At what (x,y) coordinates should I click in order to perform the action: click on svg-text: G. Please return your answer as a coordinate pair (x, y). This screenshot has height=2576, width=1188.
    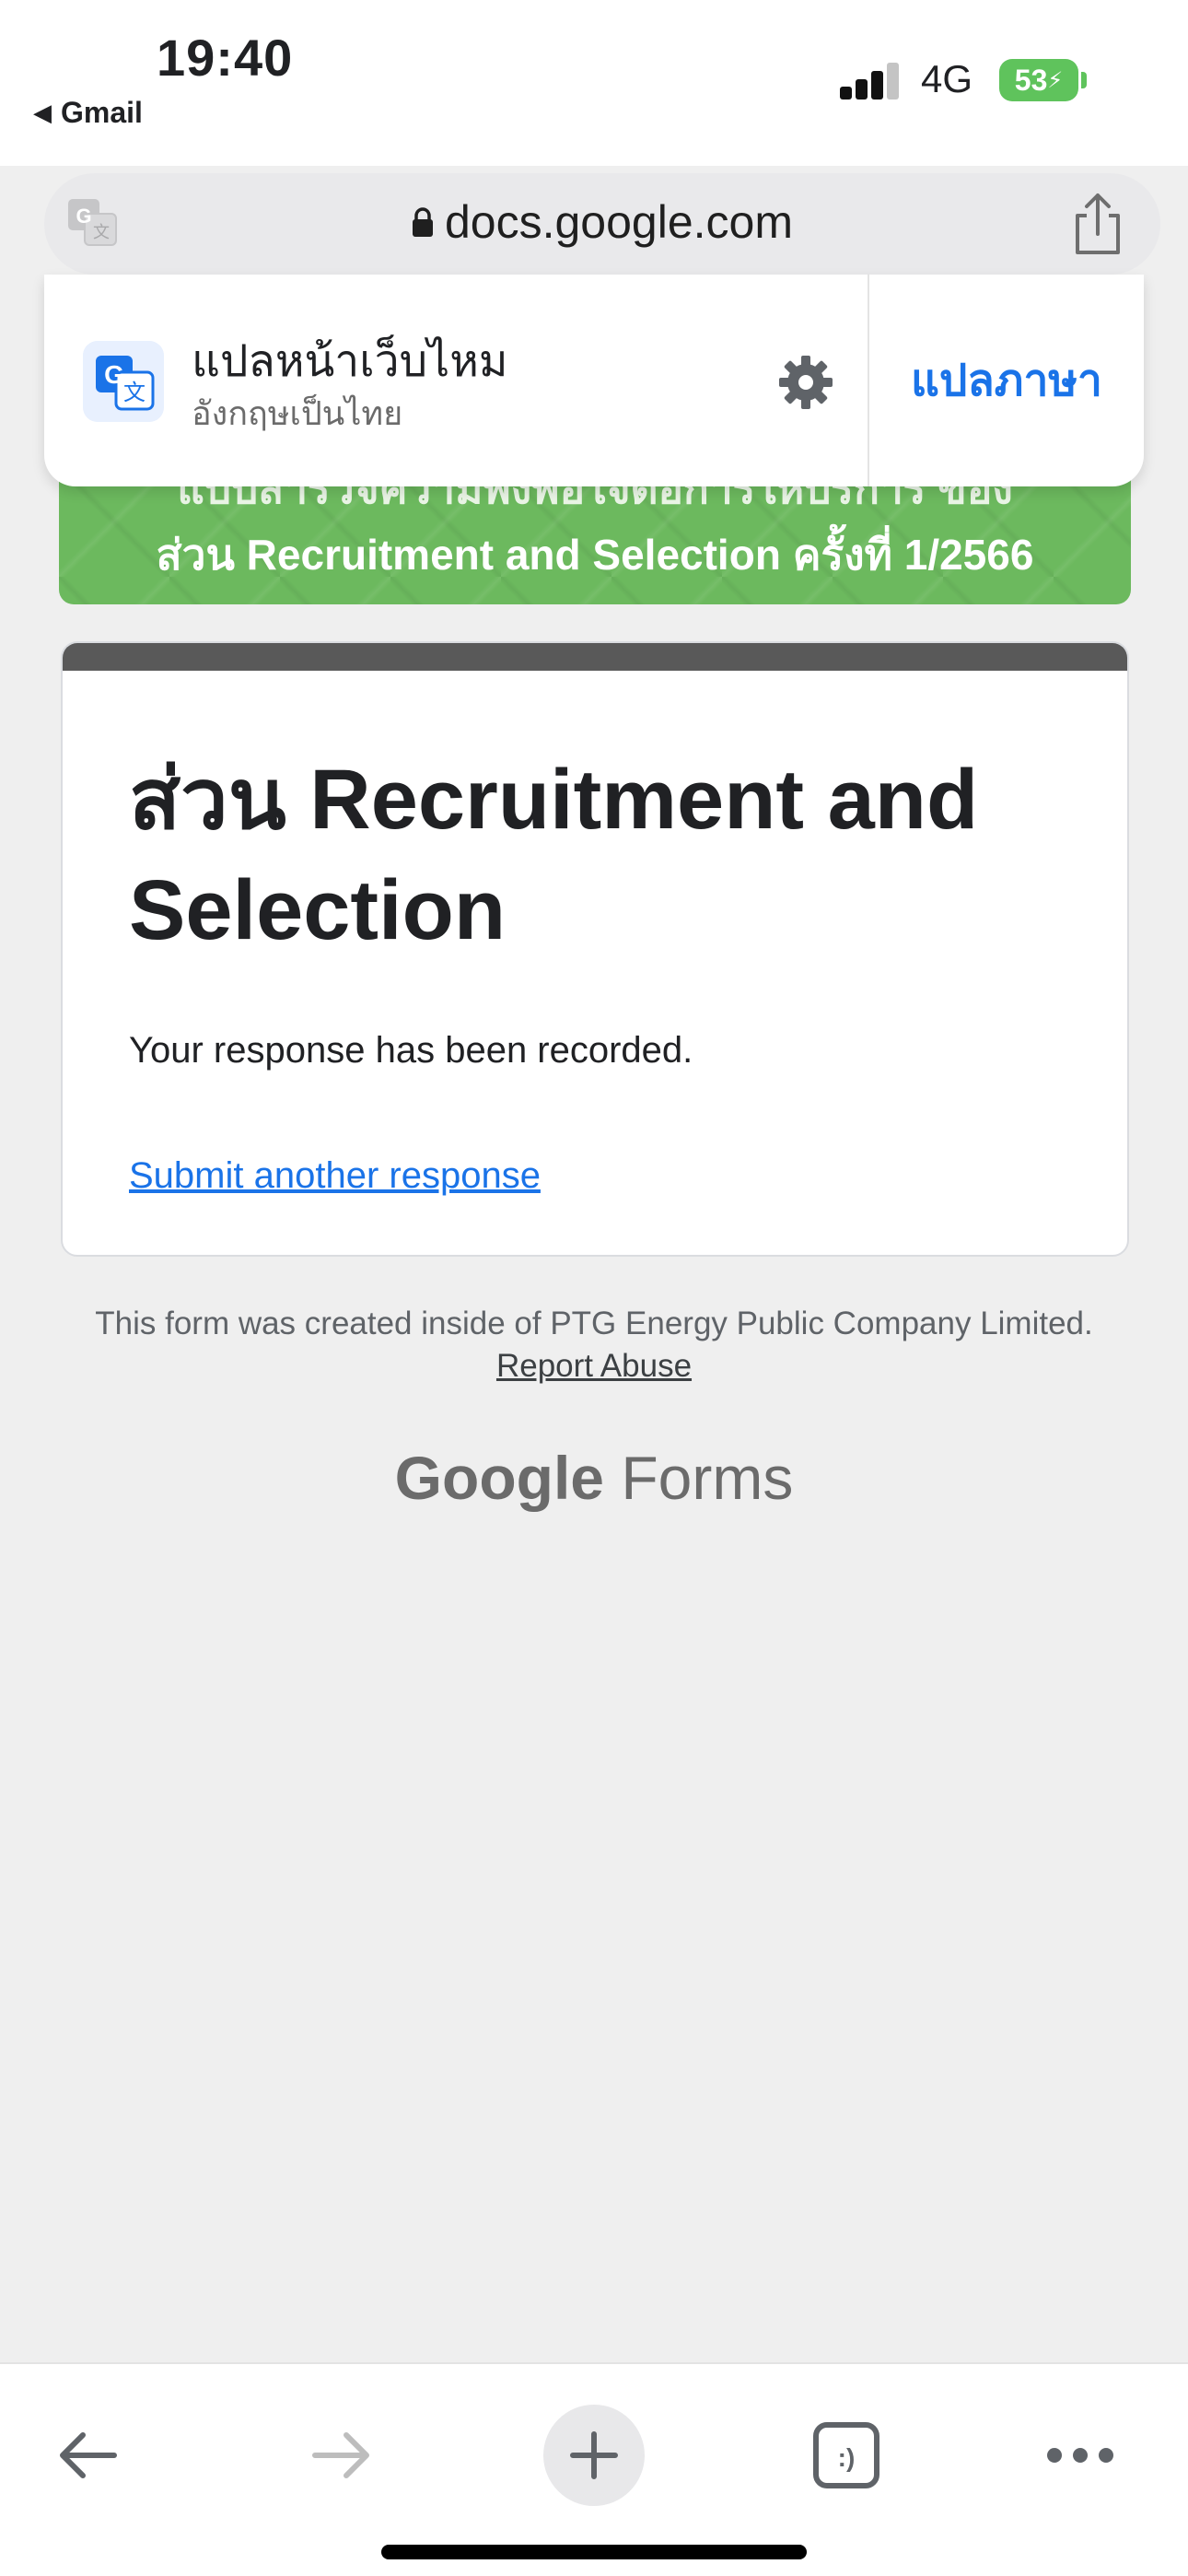
    Looking at the image, I should click on (114, 374).